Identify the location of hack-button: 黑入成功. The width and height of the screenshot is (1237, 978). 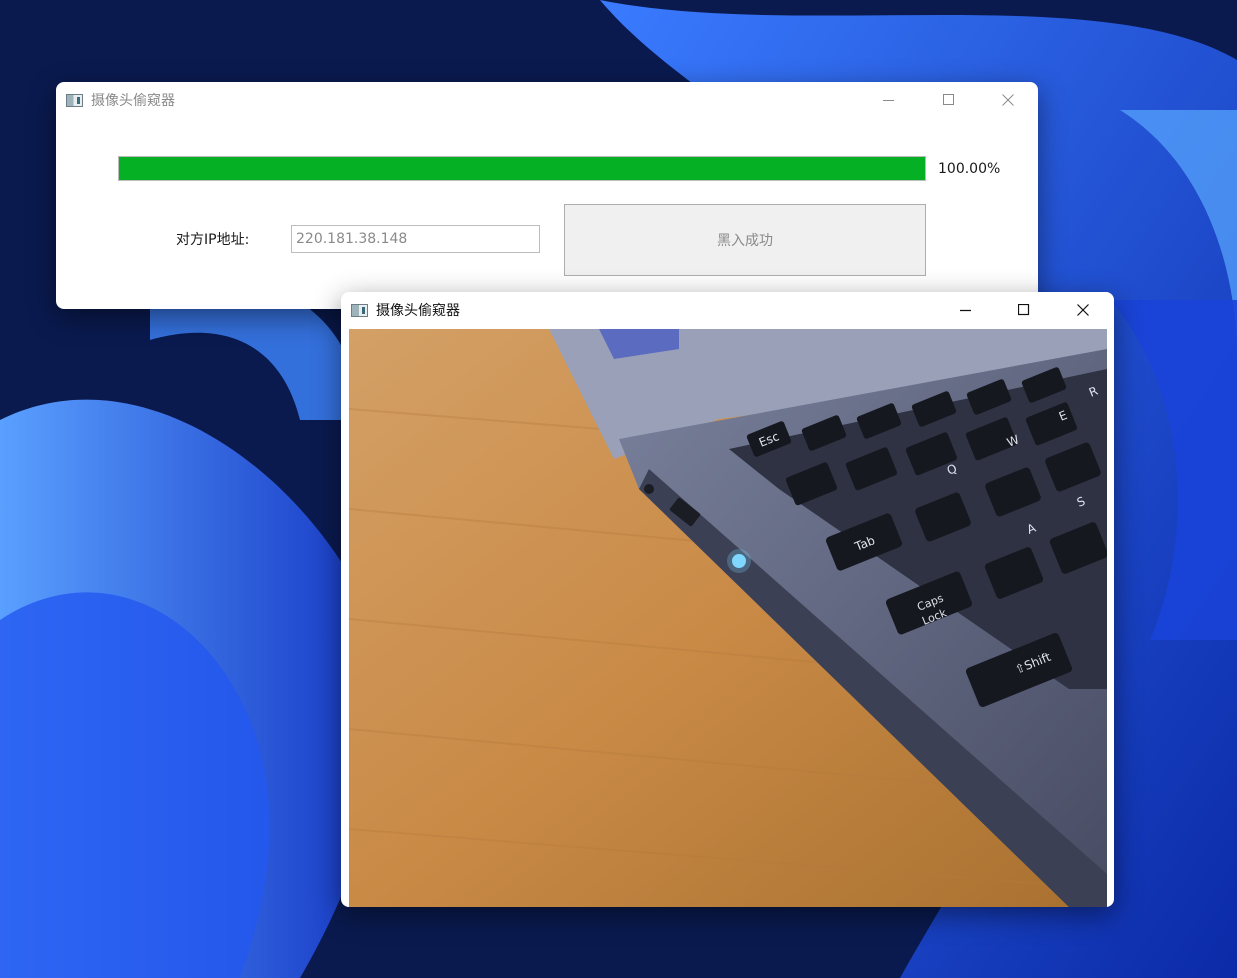
(745, 240).